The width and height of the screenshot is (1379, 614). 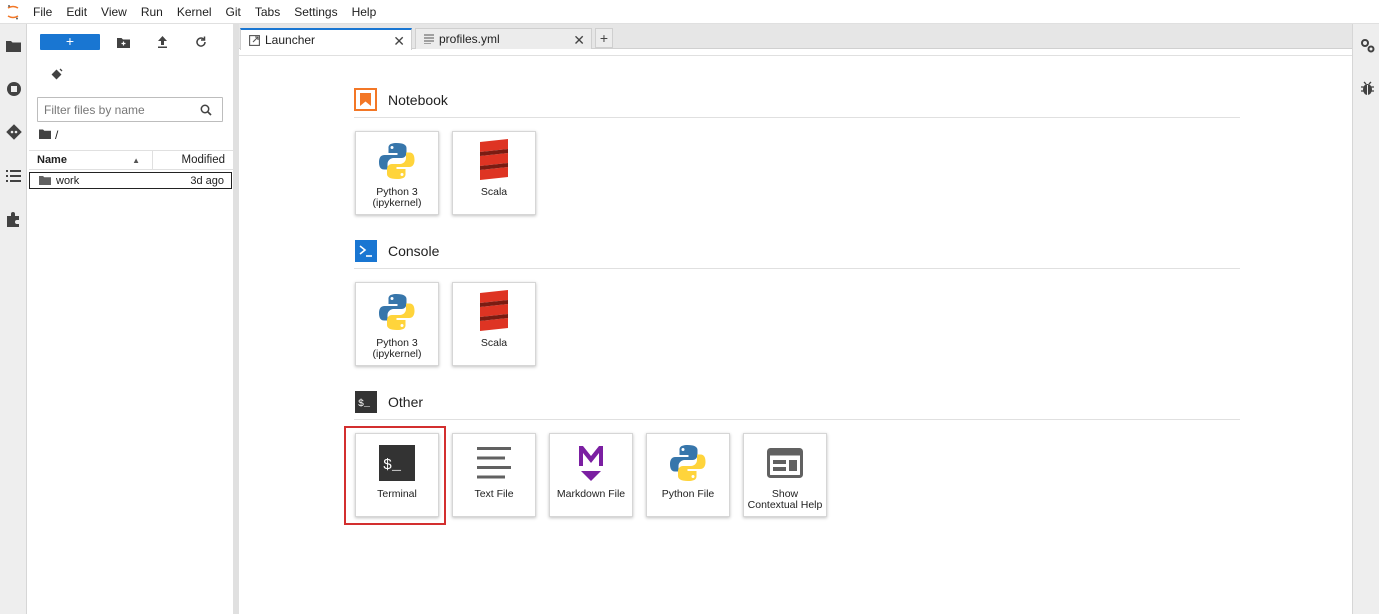 What do you see at coordinates (206, 112) in the screenshot?
I see `search-icon` at bounding box center [206, 112].